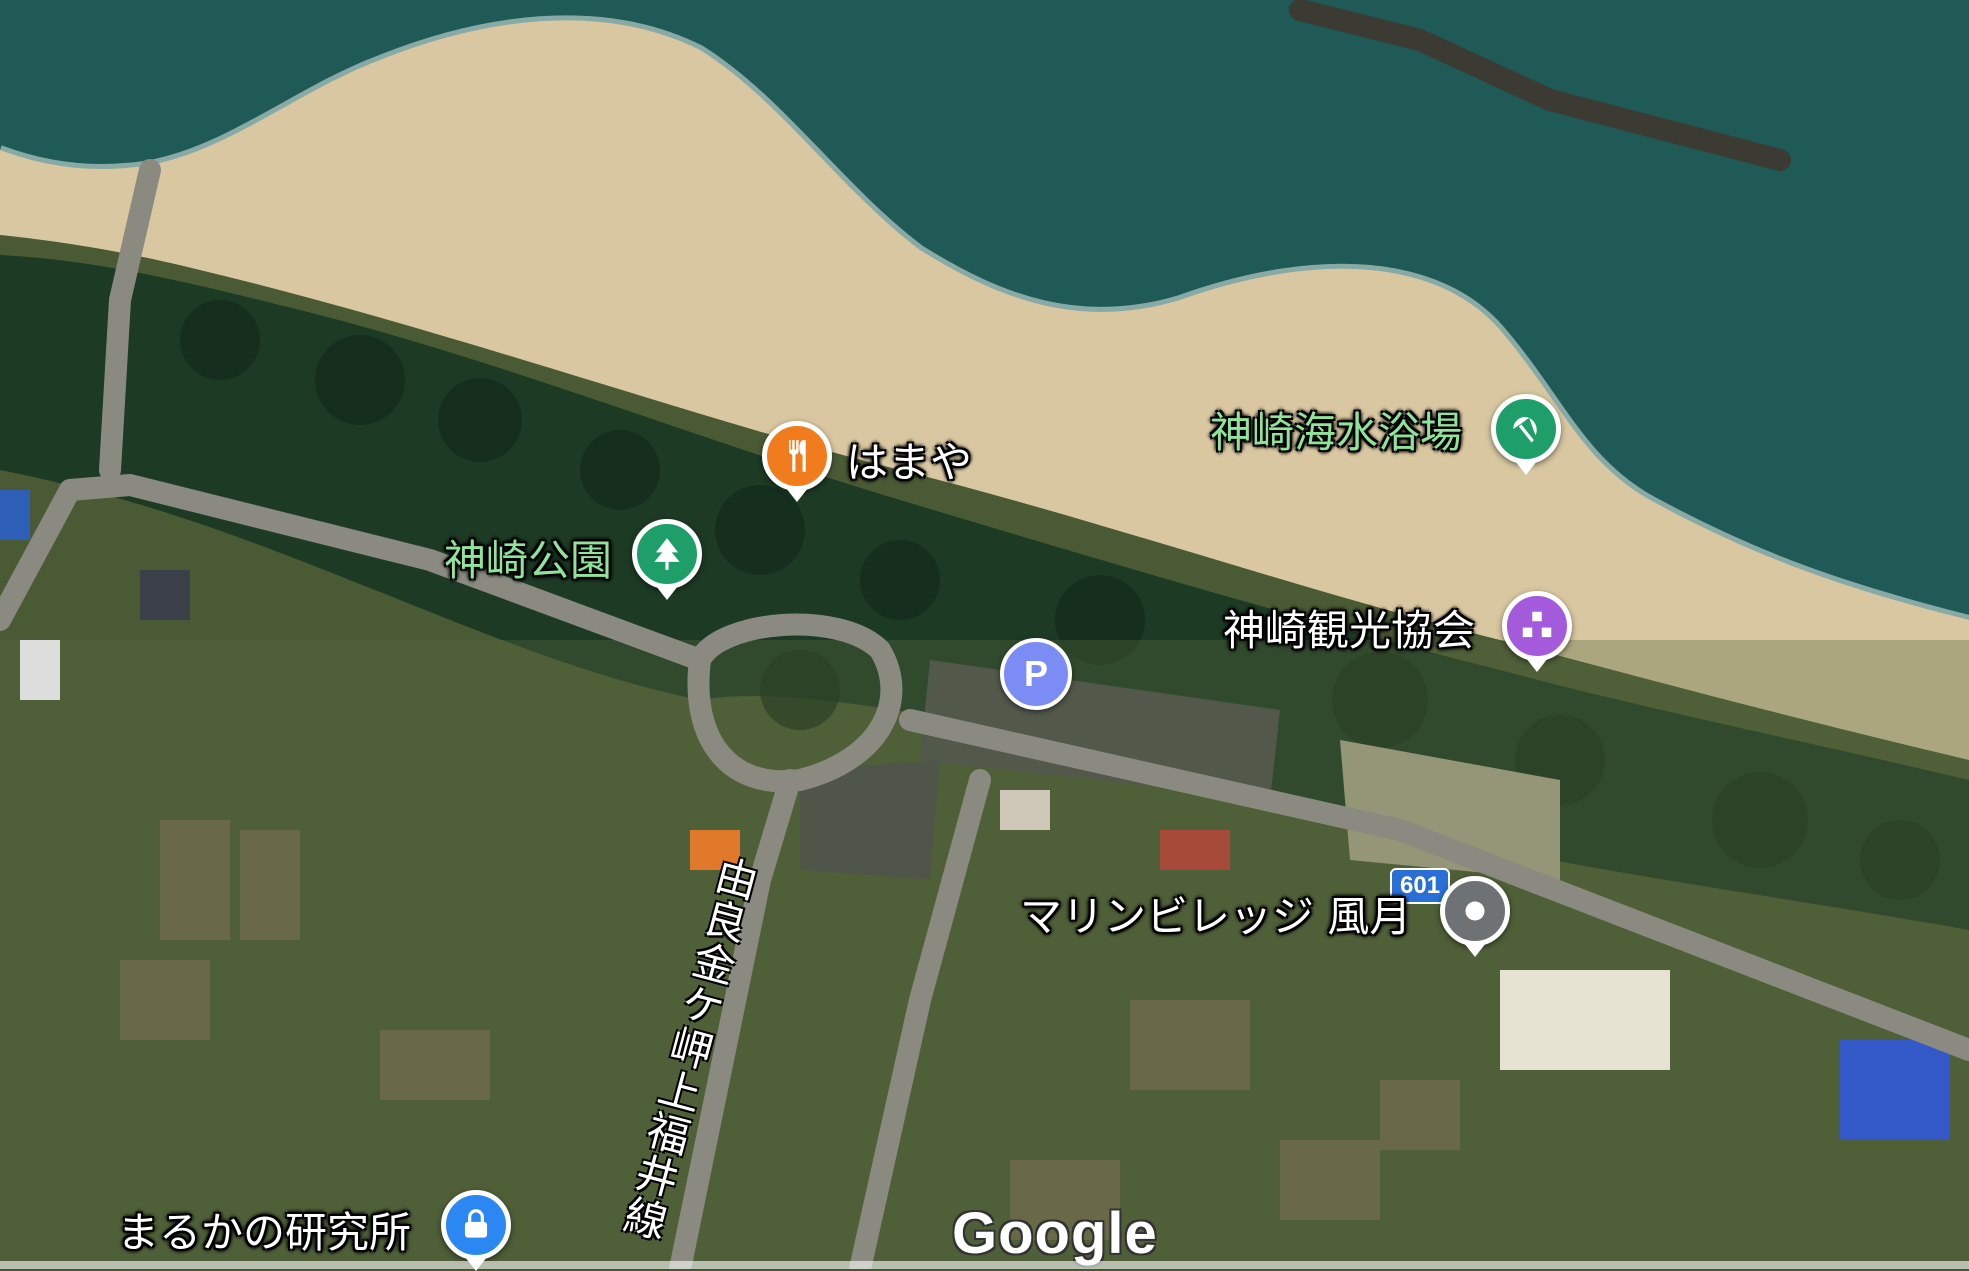 This screenshot has width=1969, height=1271. I want to click on place-label-kanzaki-beach: 神崎海水浴場, so click(1336, 433).